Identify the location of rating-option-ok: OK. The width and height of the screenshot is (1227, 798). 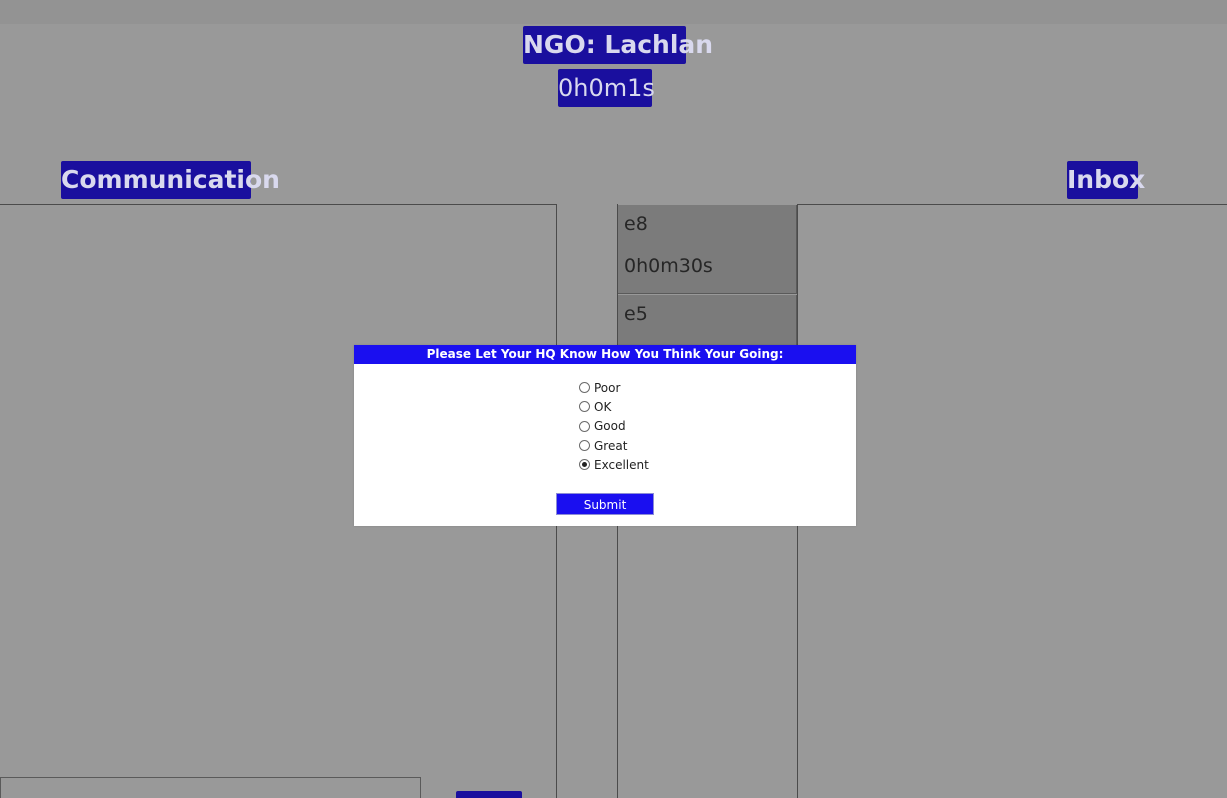
(614, 406).